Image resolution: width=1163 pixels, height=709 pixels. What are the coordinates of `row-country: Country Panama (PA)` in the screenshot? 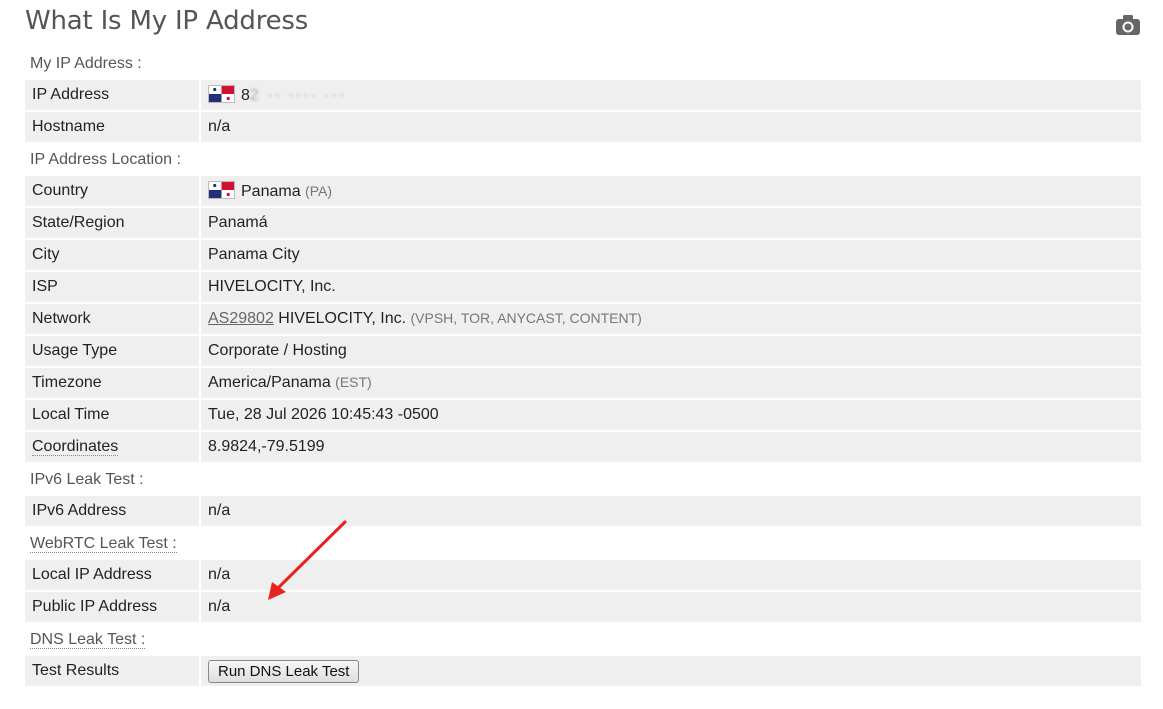 It's located at (583, 192).